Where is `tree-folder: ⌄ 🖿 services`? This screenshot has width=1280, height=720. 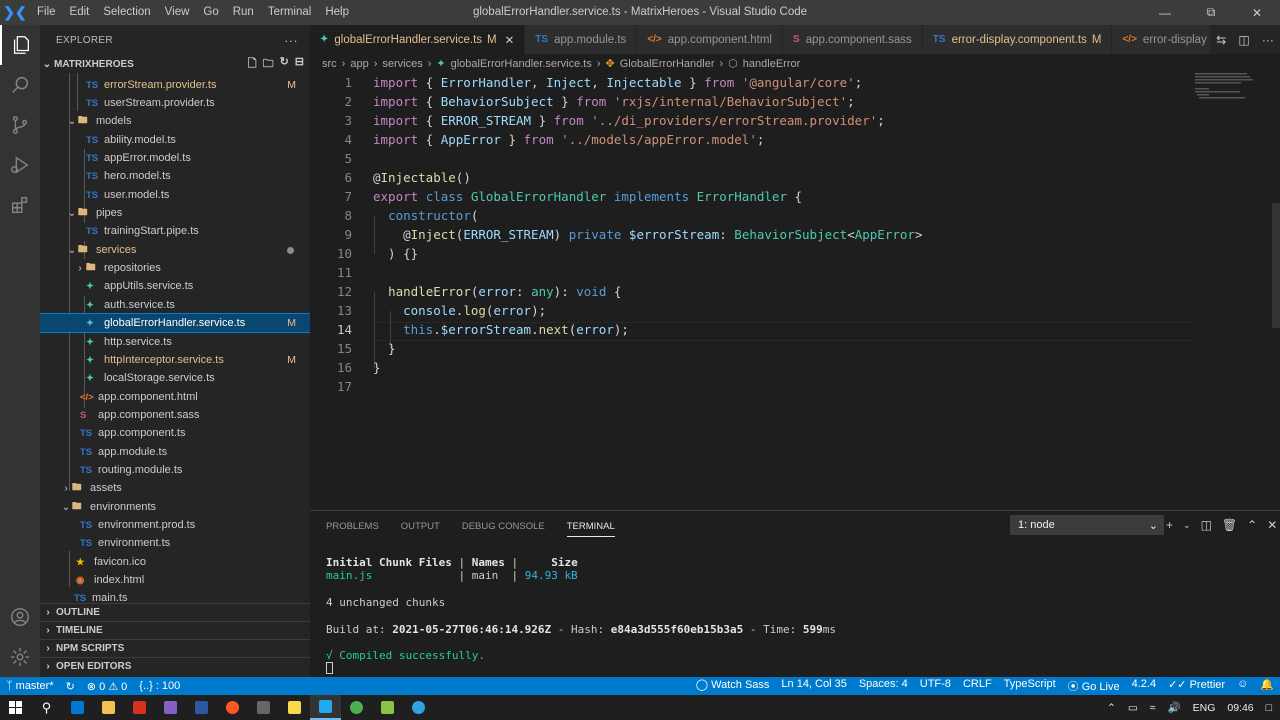 tree-folder: ⌄ 🖿 services is located at coordinates (175, 250).